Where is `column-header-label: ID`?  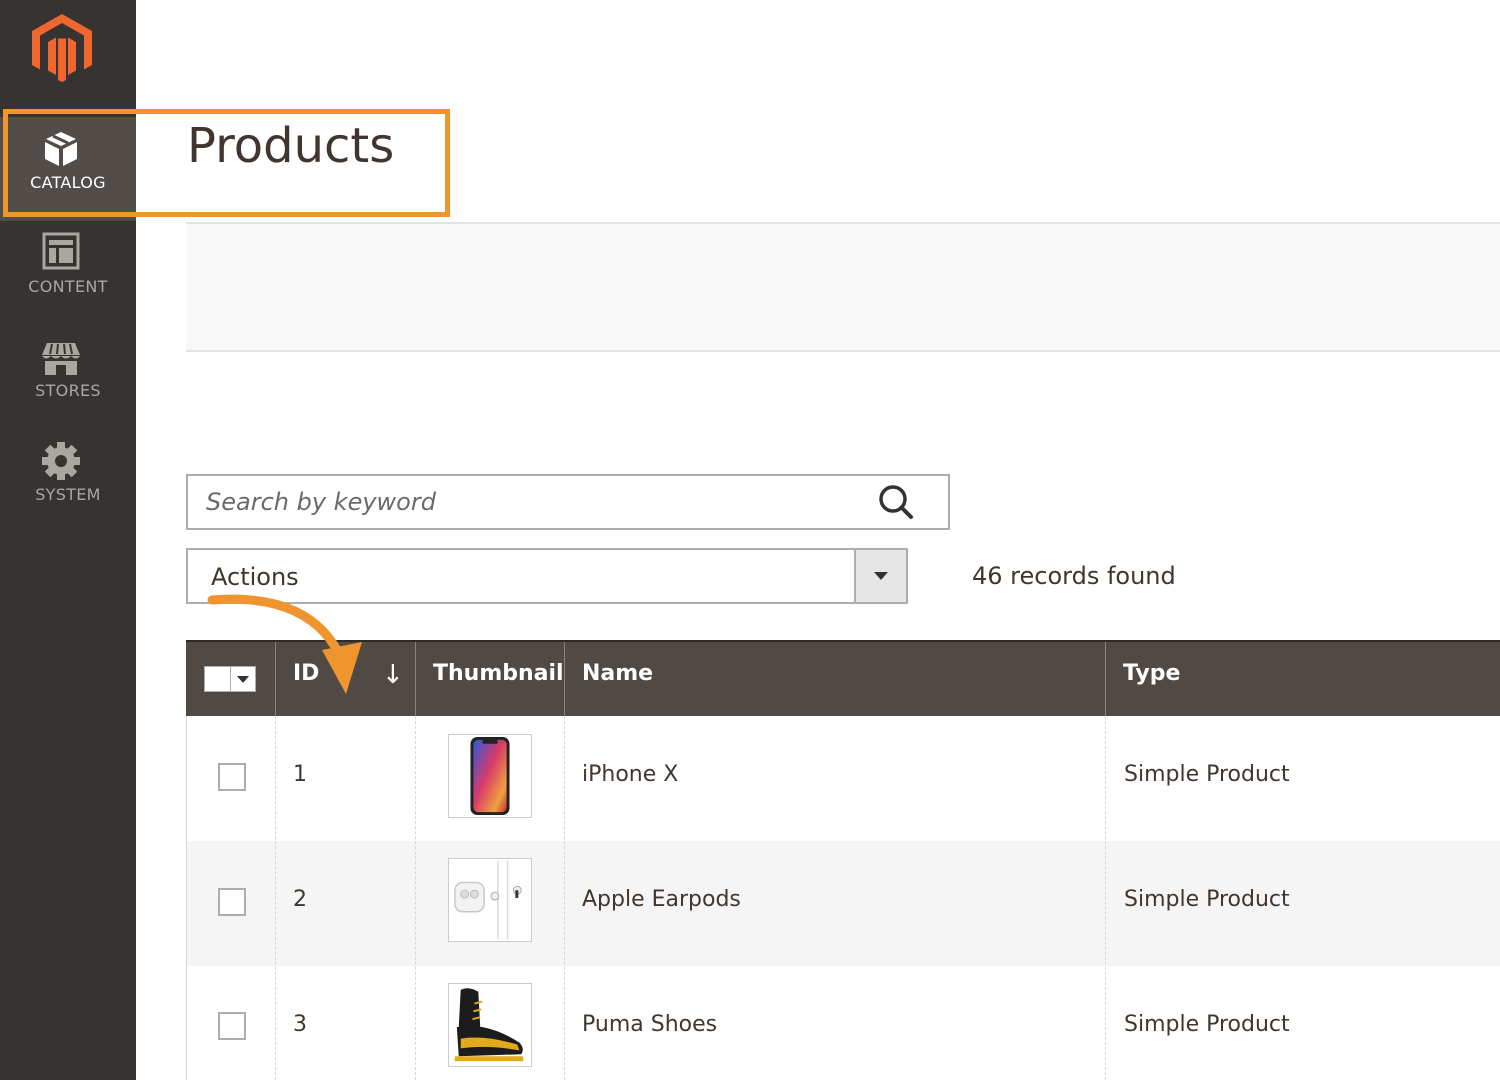 column-header-label: ID is located at coordinates (306, 673).